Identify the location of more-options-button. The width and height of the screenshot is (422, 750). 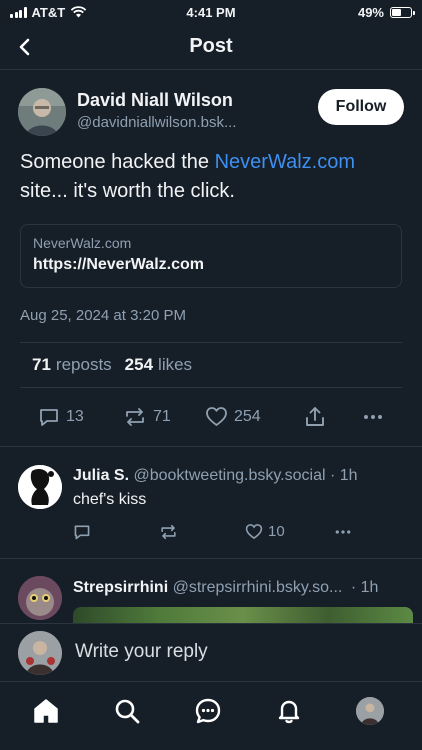
(373, 417).